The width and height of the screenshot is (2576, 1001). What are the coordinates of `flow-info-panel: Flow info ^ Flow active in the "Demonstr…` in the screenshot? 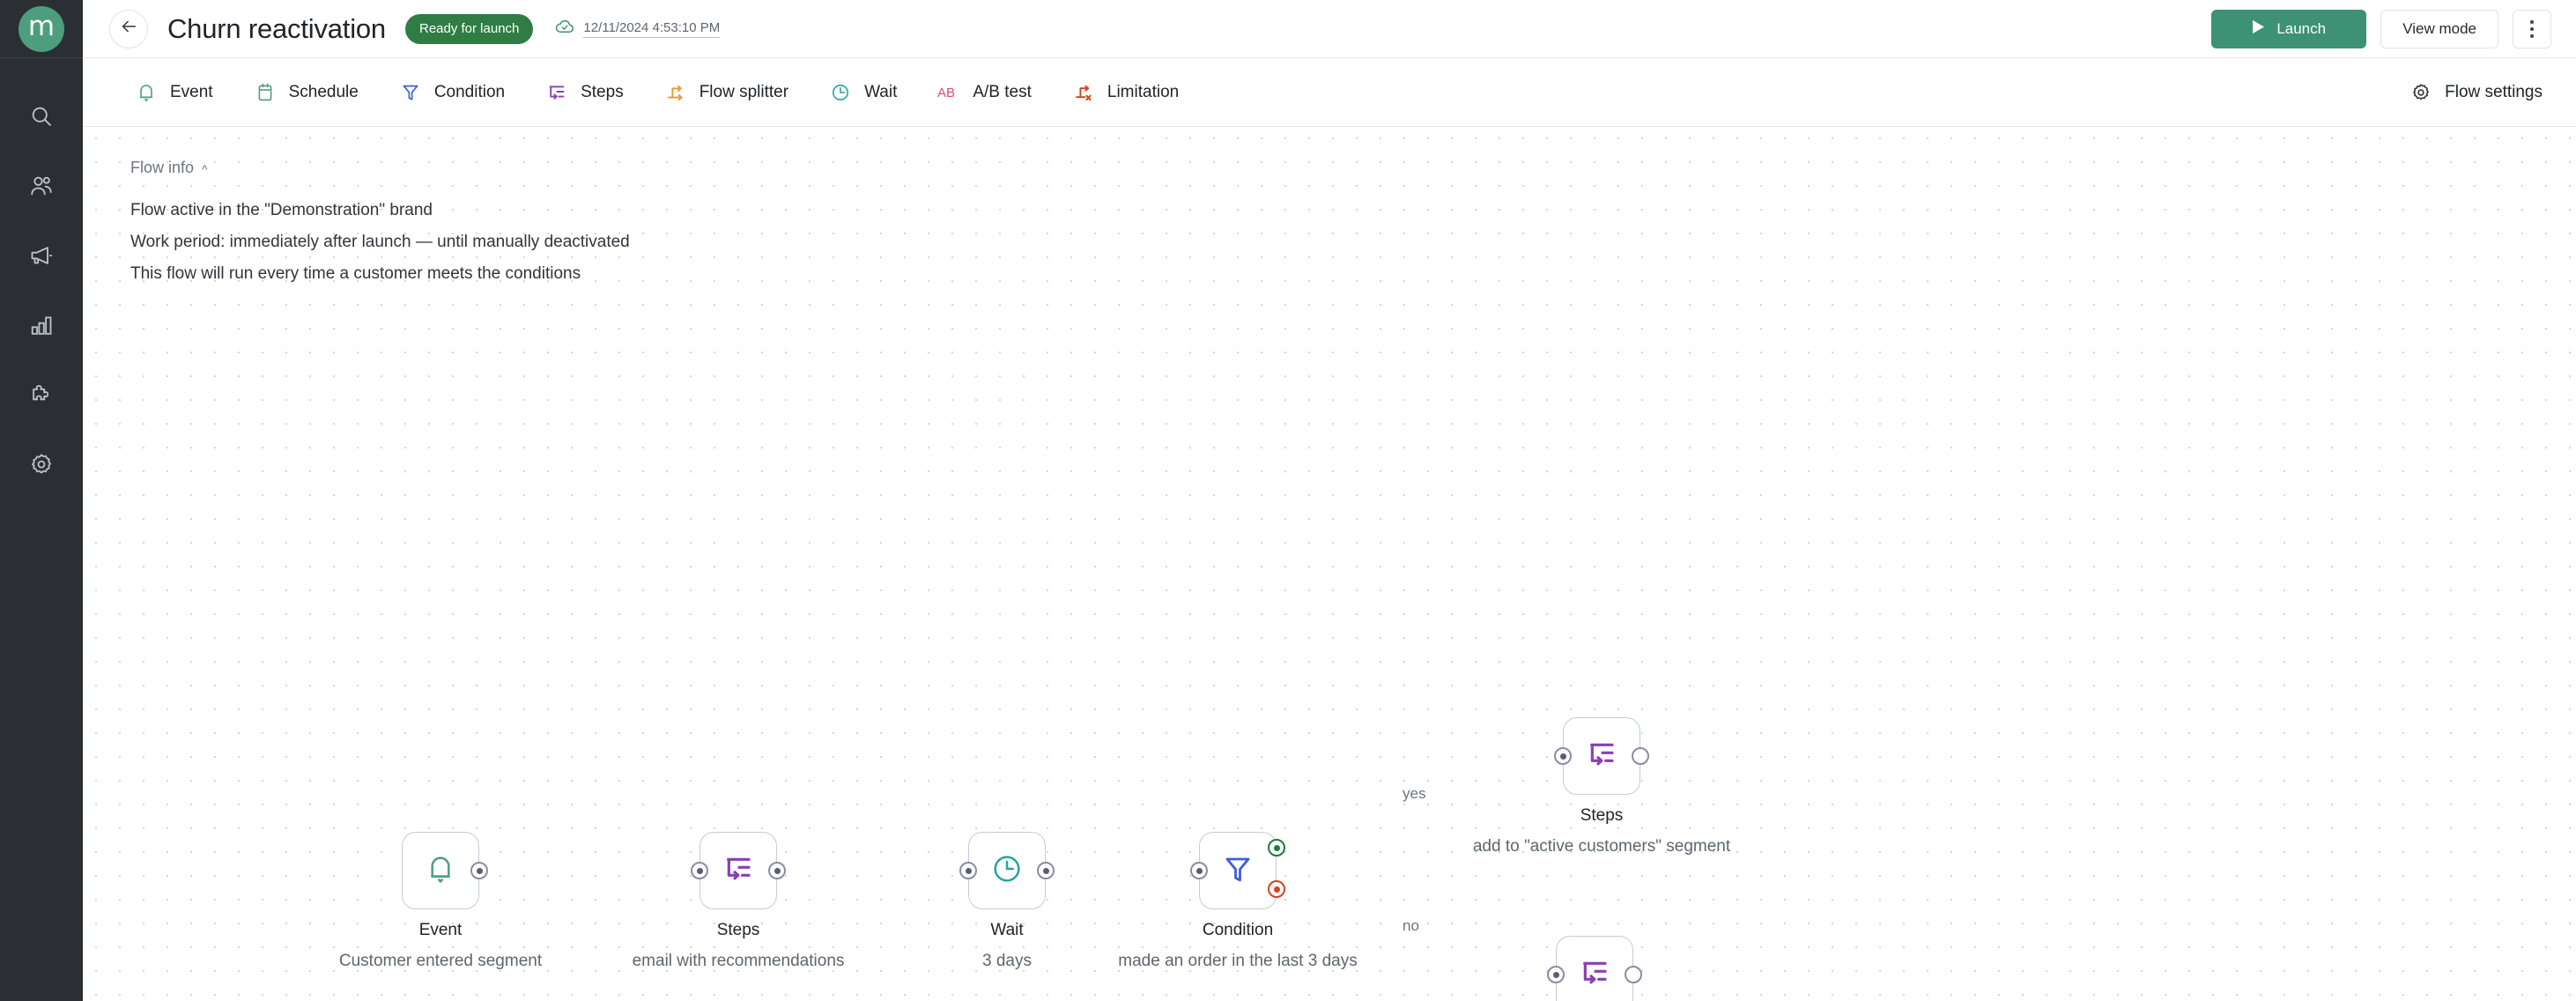 It's located at (380, 220).